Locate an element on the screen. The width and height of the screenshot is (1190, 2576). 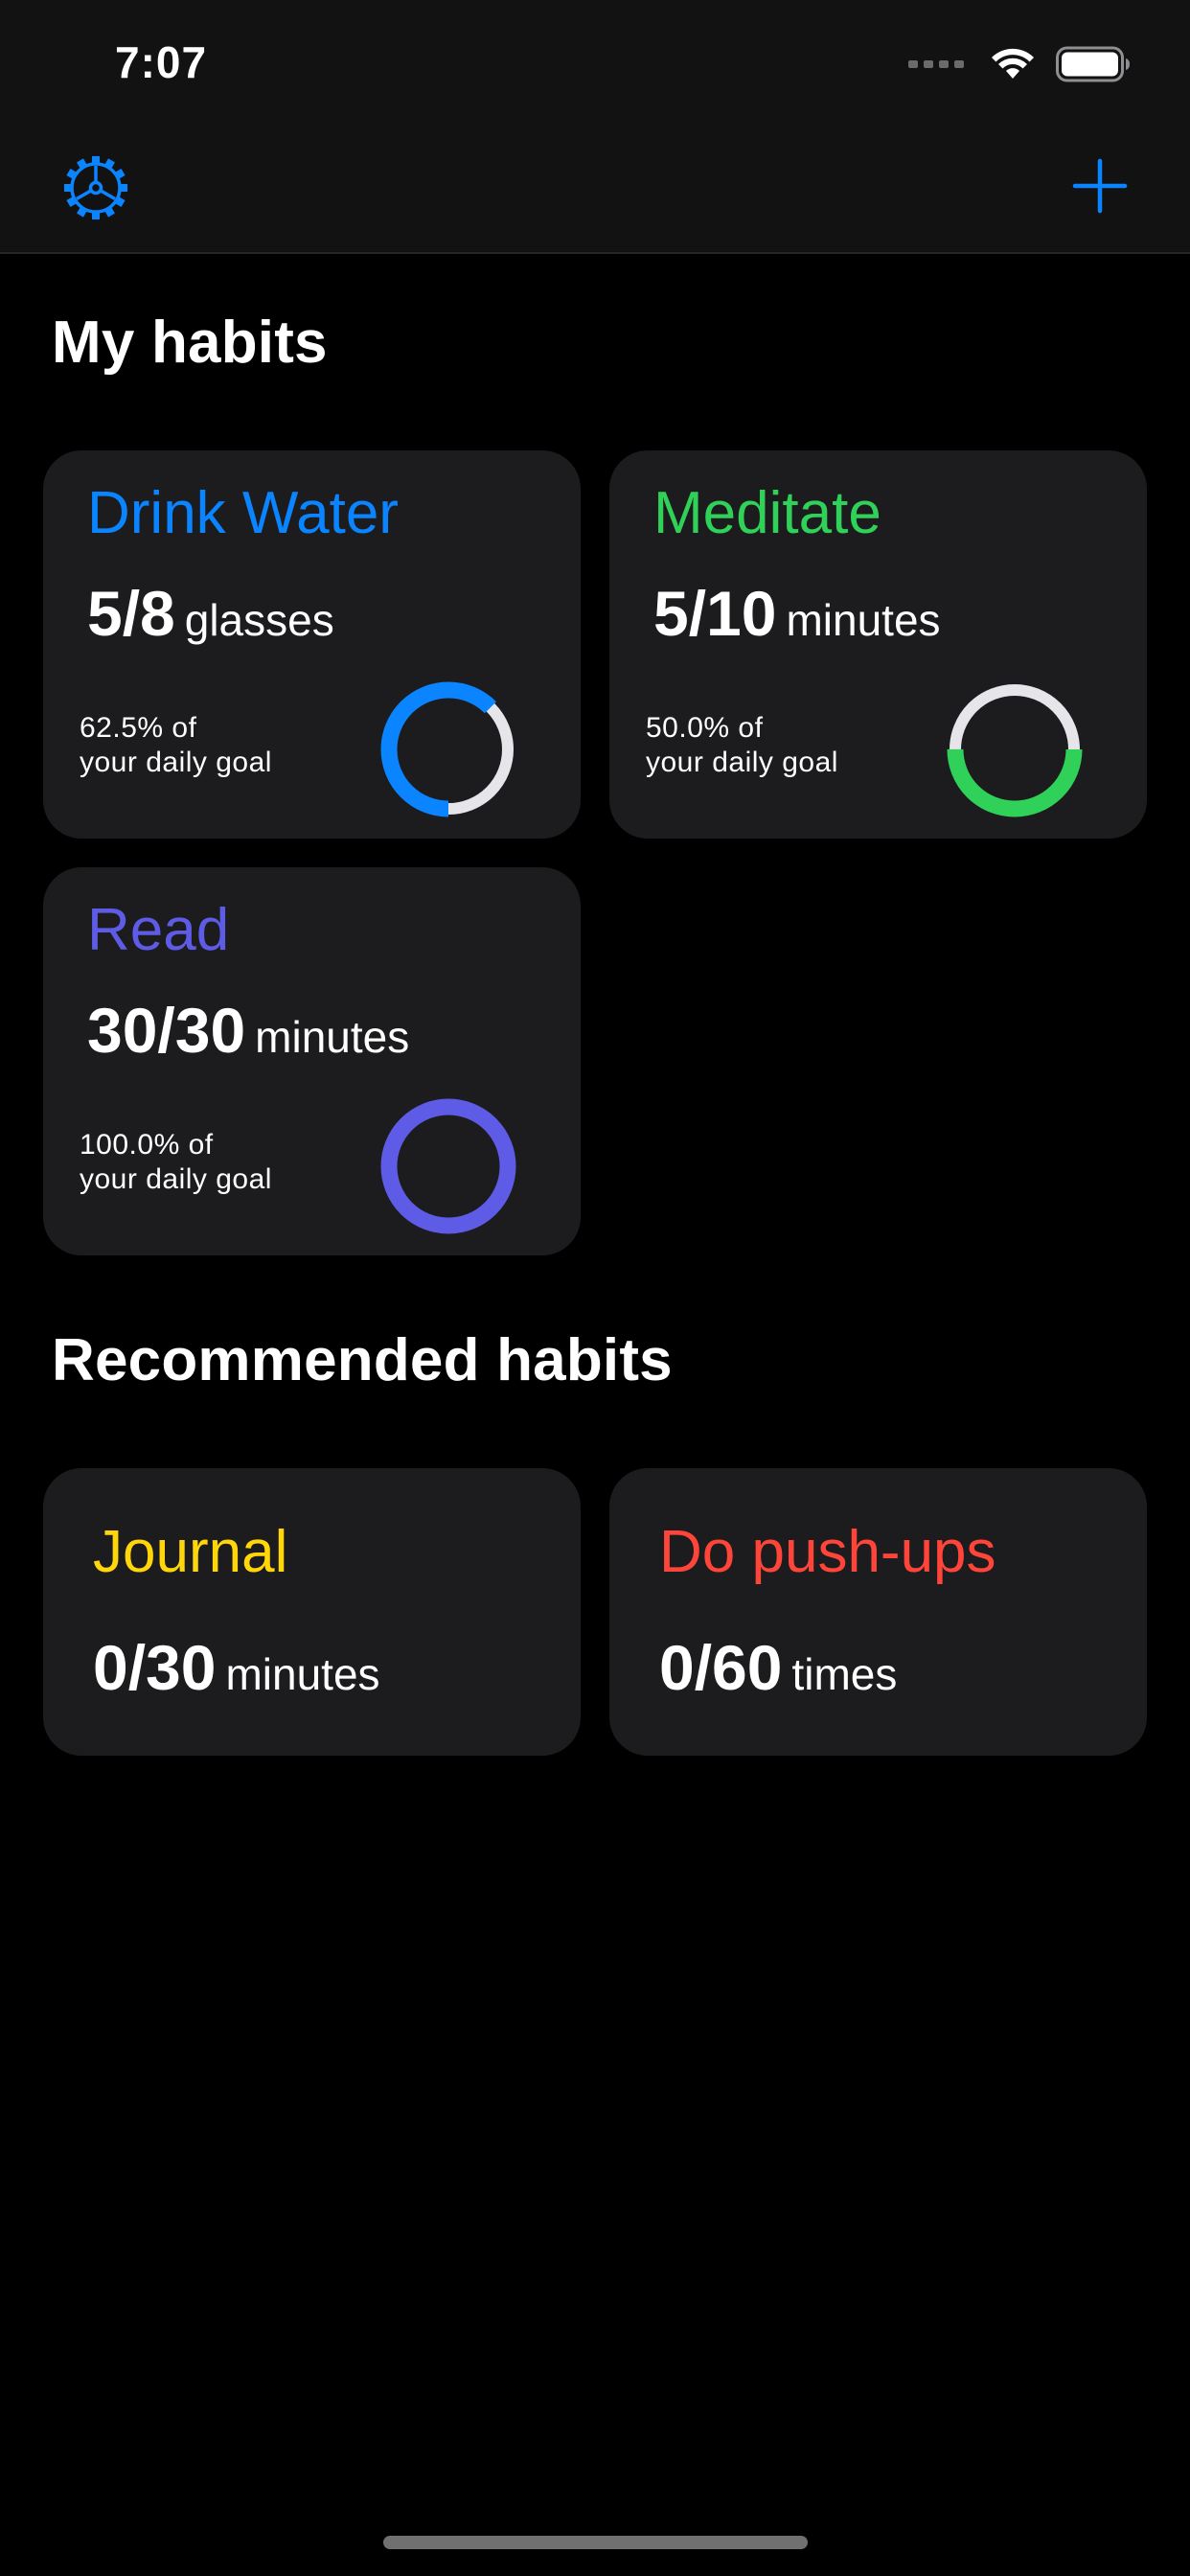
progress-count: 30/30 is located at coordinates (167, 1030).